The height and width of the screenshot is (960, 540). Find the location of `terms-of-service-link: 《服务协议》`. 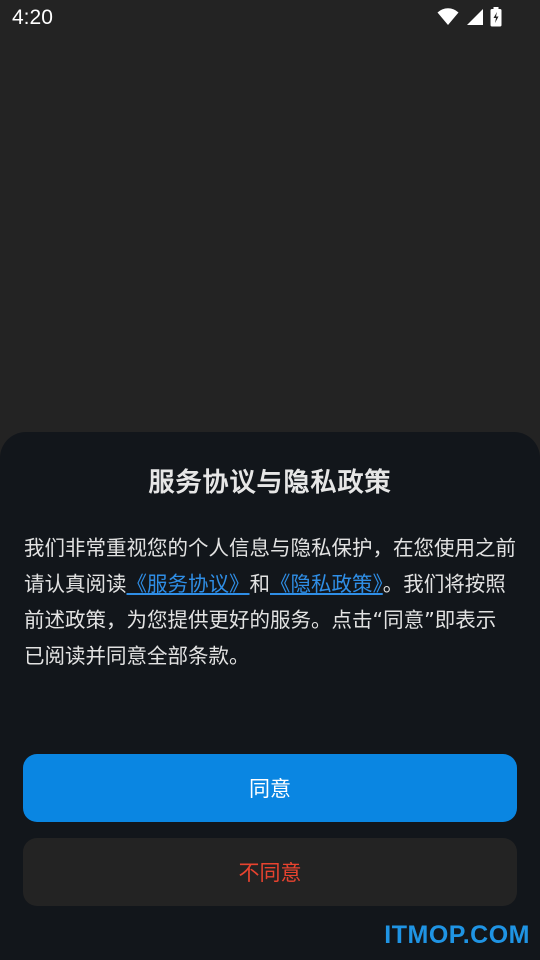

terms-of-service-link: 《服务协议》 is located at coordinates (188, 584).